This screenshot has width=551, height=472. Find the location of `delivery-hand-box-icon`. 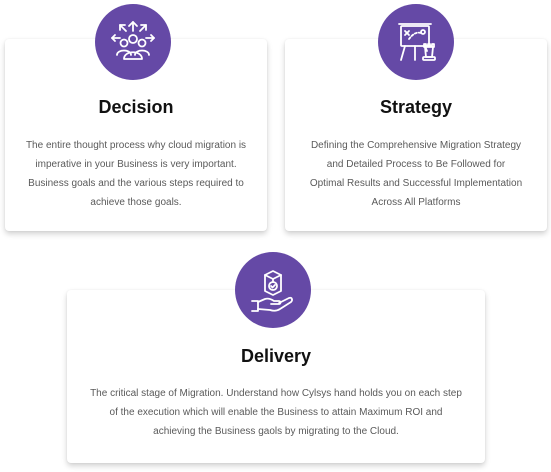

delivery-hand-box-icon is located at coordinates (273, 290).